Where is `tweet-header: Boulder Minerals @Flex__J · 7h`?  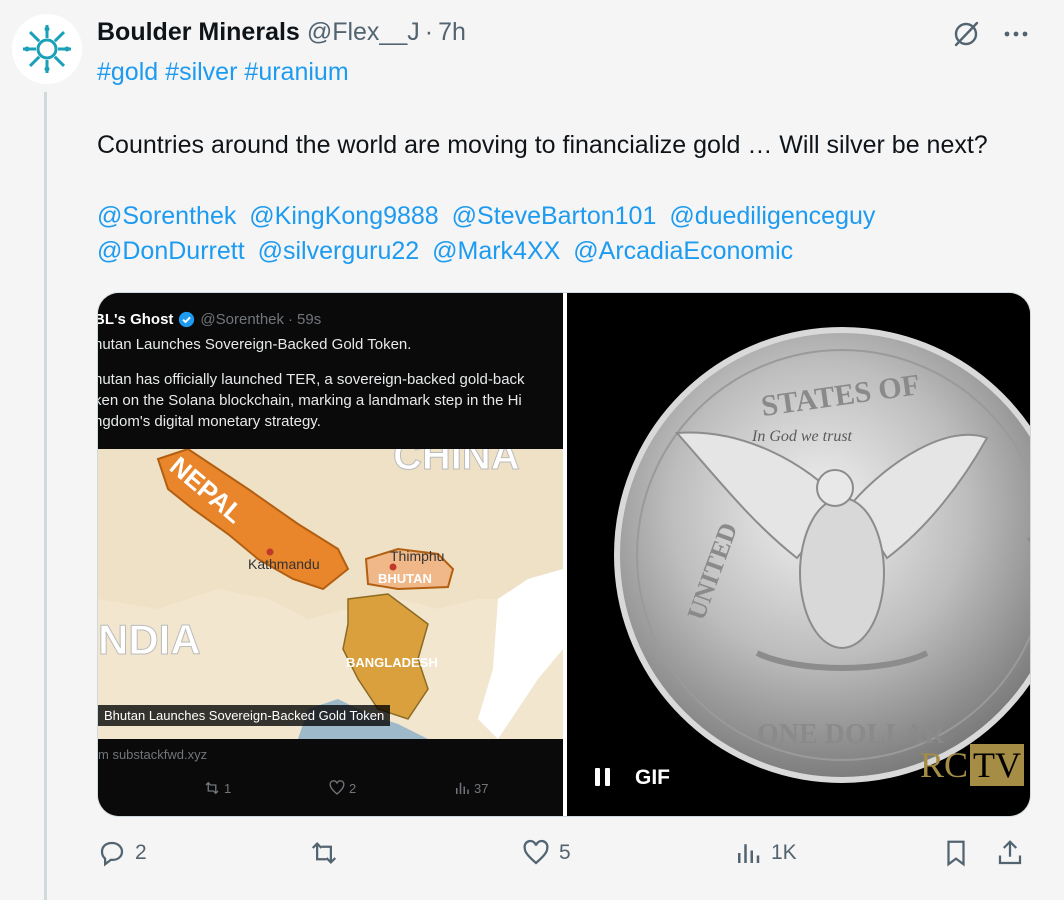 tweet-header: Boulder Minerals @Flex__J · 7h is located at coordinates (281, 32).